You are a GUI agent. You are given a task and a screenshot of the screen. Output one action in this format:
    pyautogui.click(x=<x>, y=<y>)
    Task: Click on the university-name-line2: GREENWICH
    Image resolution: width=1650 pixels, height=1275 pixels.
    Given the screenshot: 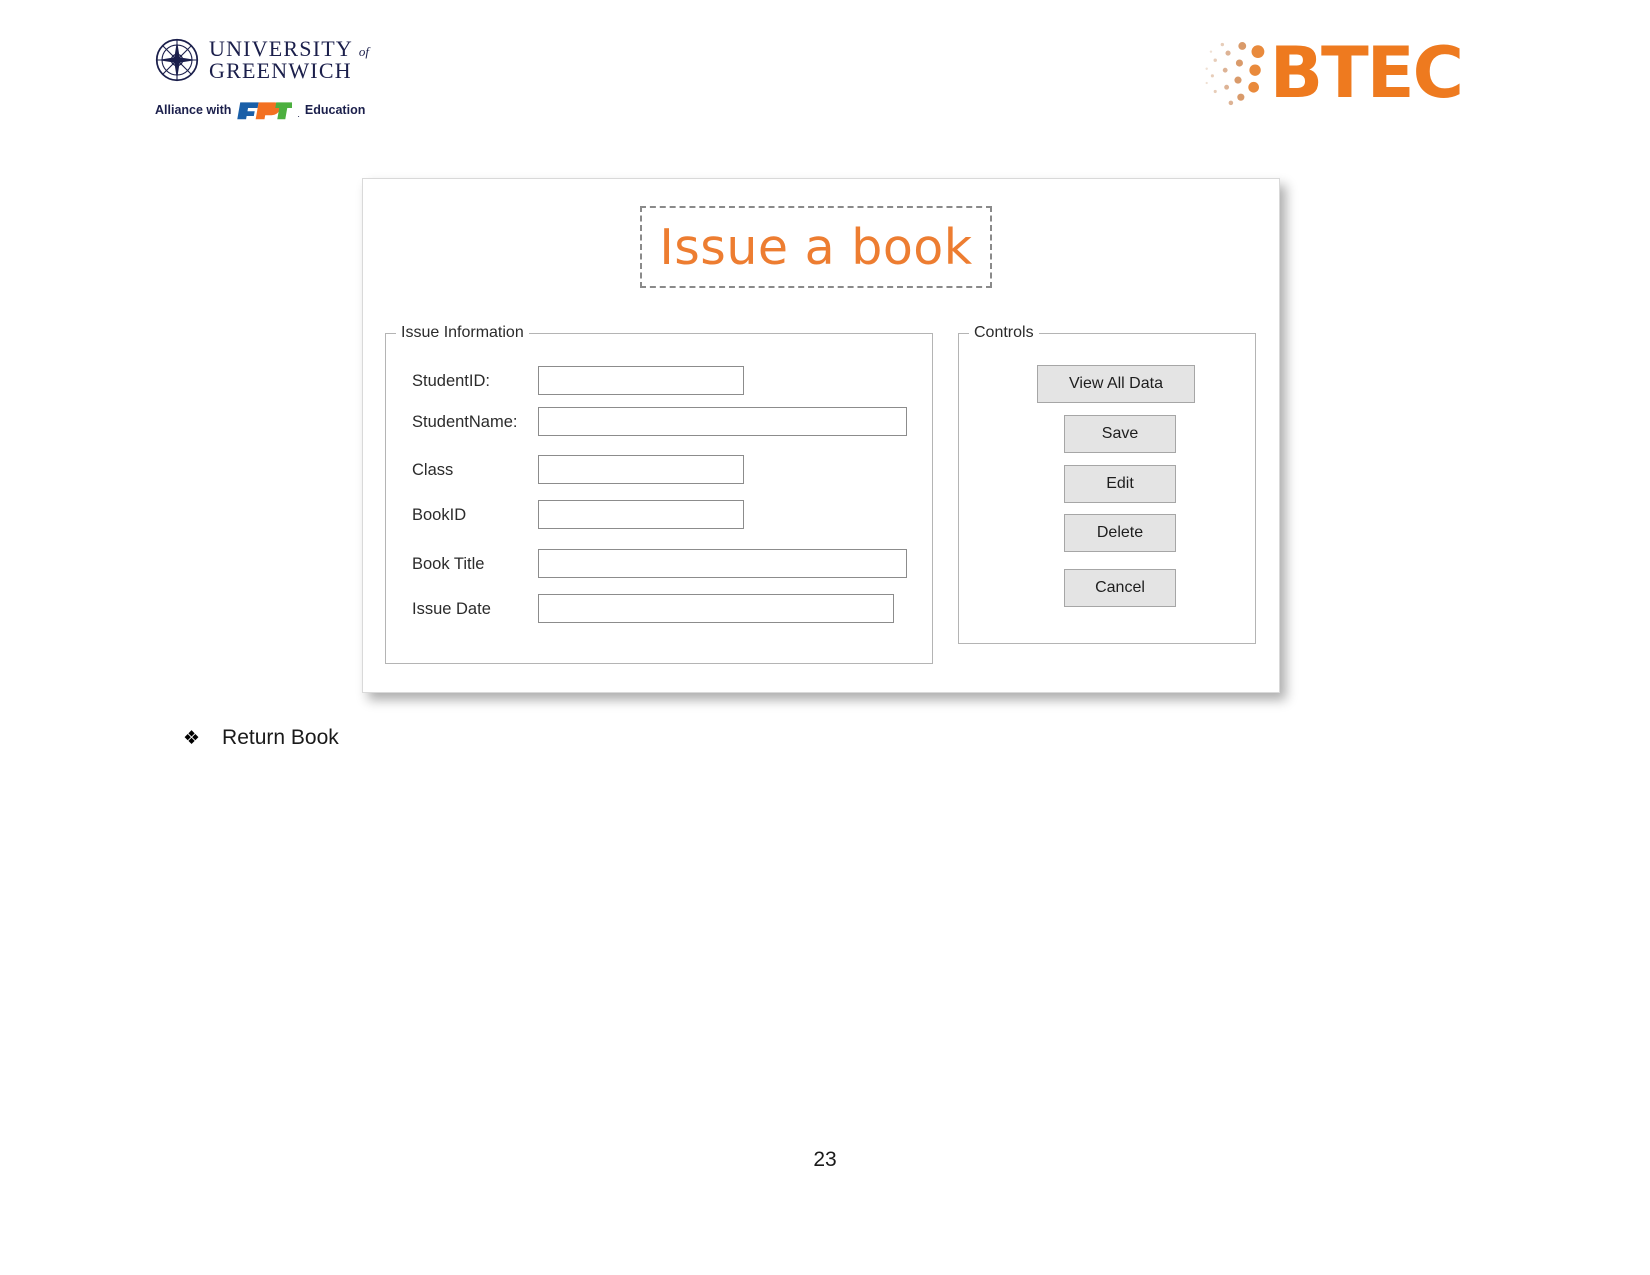 What is the action you would take?
    pyautogui.click(x=280, y=70)
    